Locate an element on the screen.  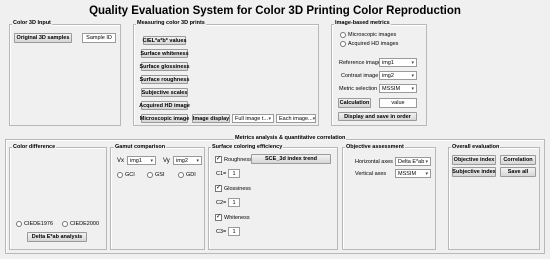
c3-field: 1 is located at coordinates (234, 231).